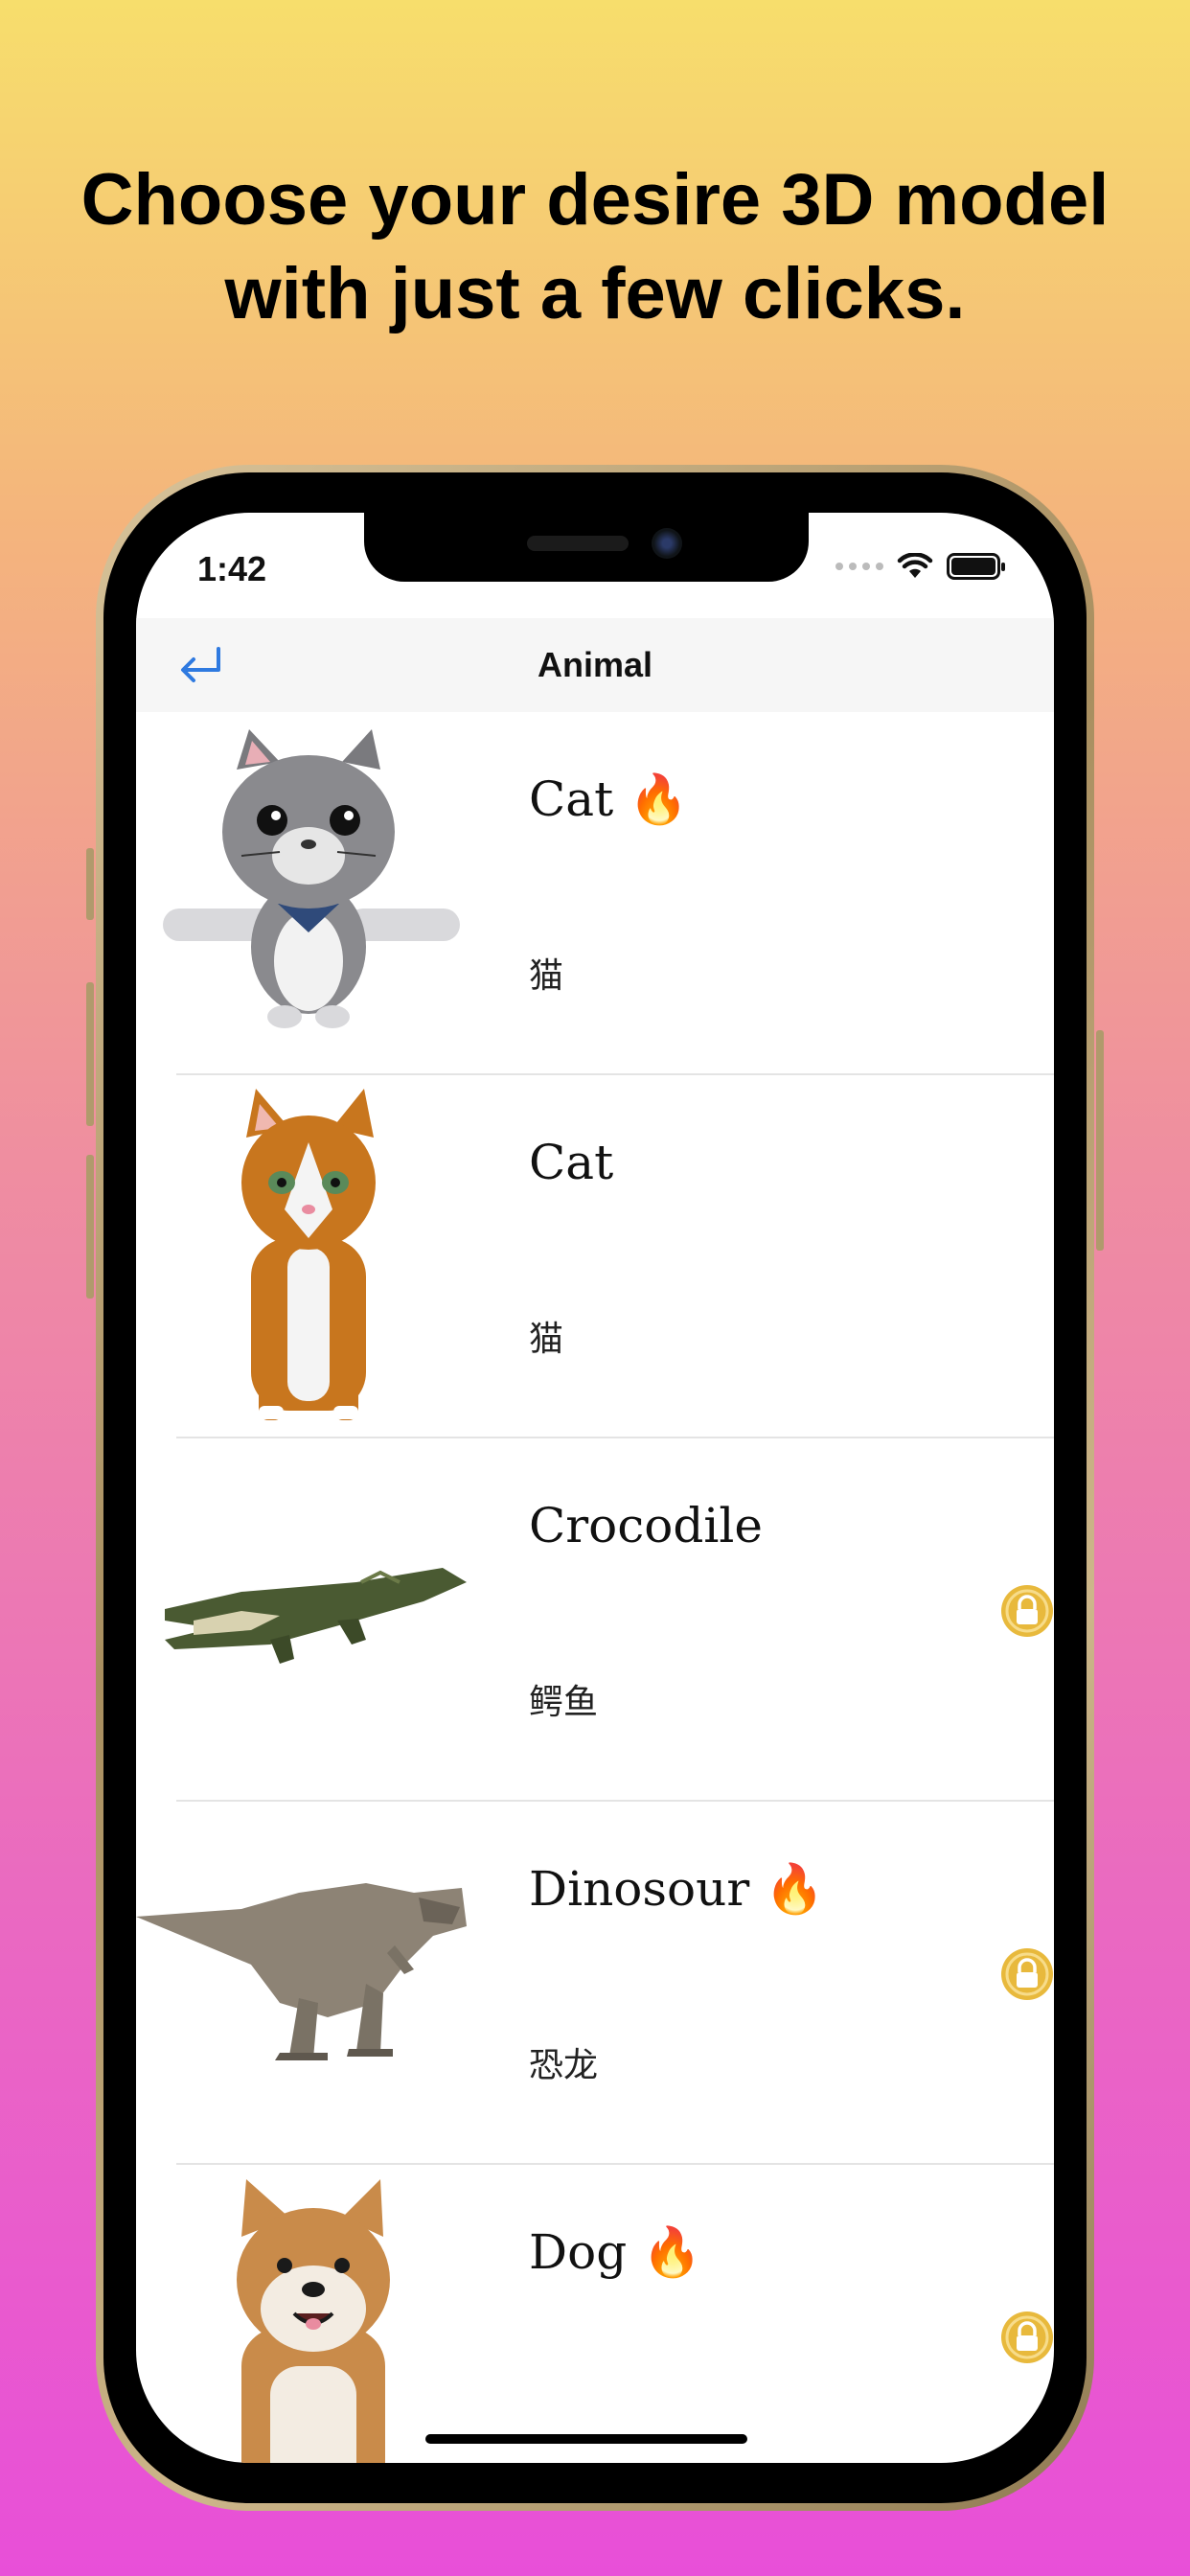 The width and height of the screenshot is (1190, 2576). What do you see at coordinates (973, 566) in the screenshot?
I see `battery-fill` at bounding box center [973, 566].